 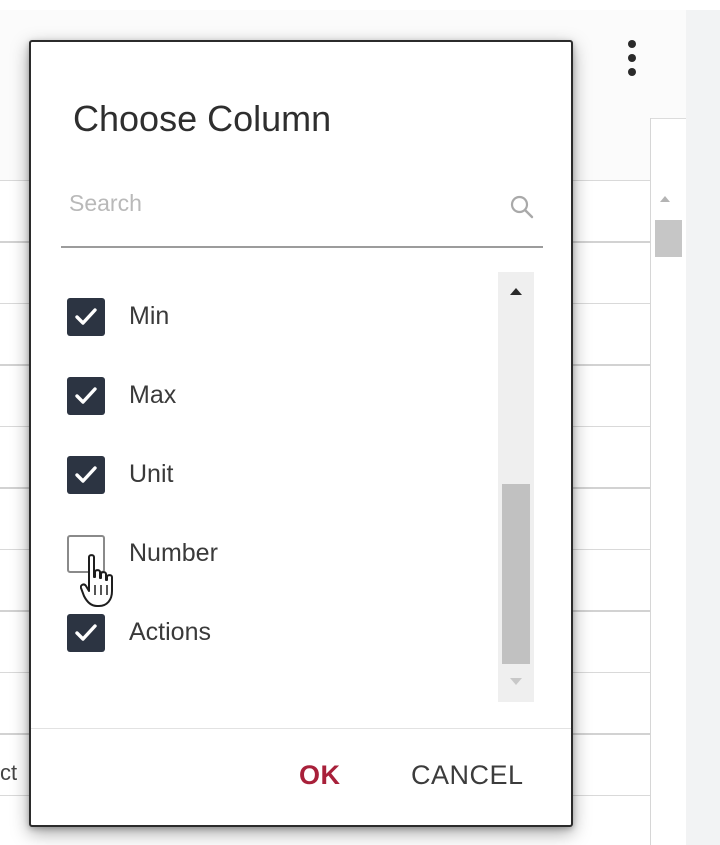 I want to click on scrollbar-thumb, so click(x=516, y=574).